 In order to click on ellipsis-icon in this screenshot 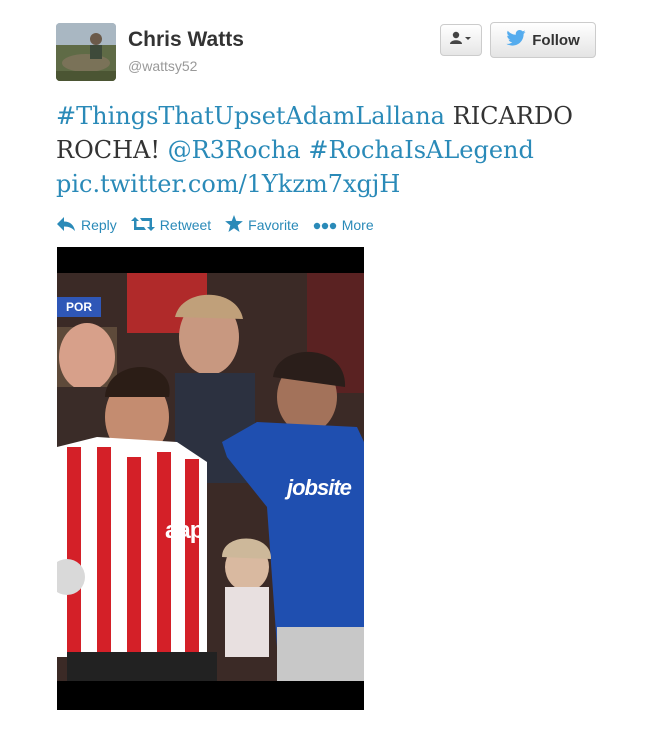, I will do `click(327, 225)`.